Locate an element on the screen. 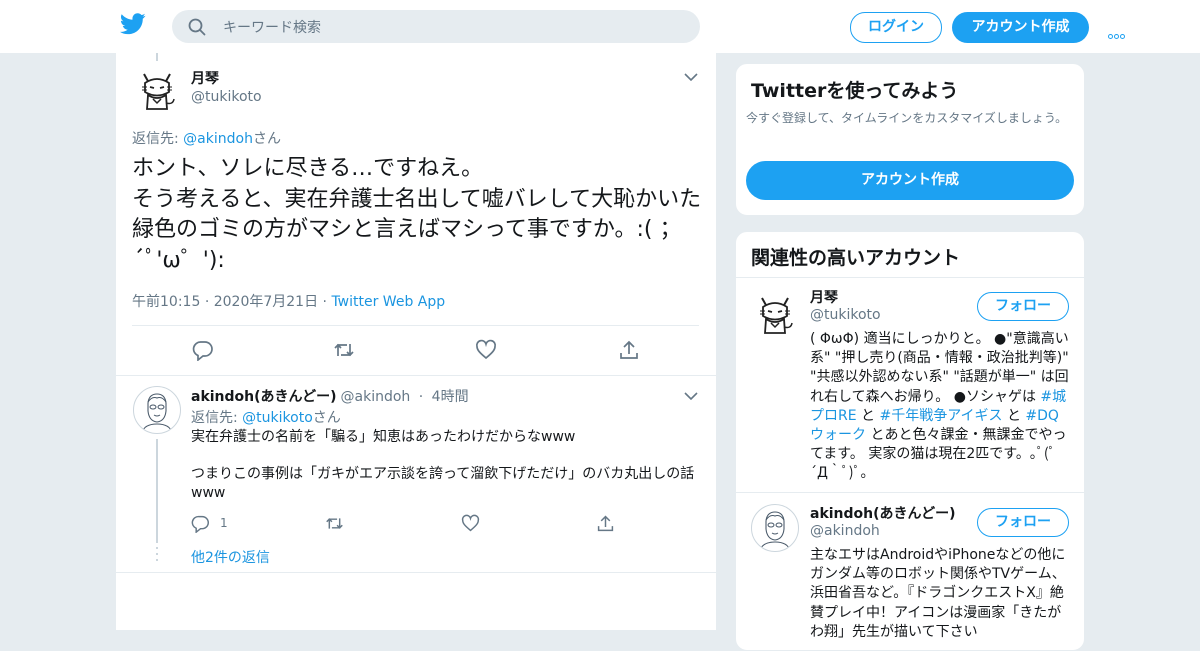 Image resolution: width=1200 pixels, height=651 pixels. account-name: 月琴 is located at coordinates (824, 297).